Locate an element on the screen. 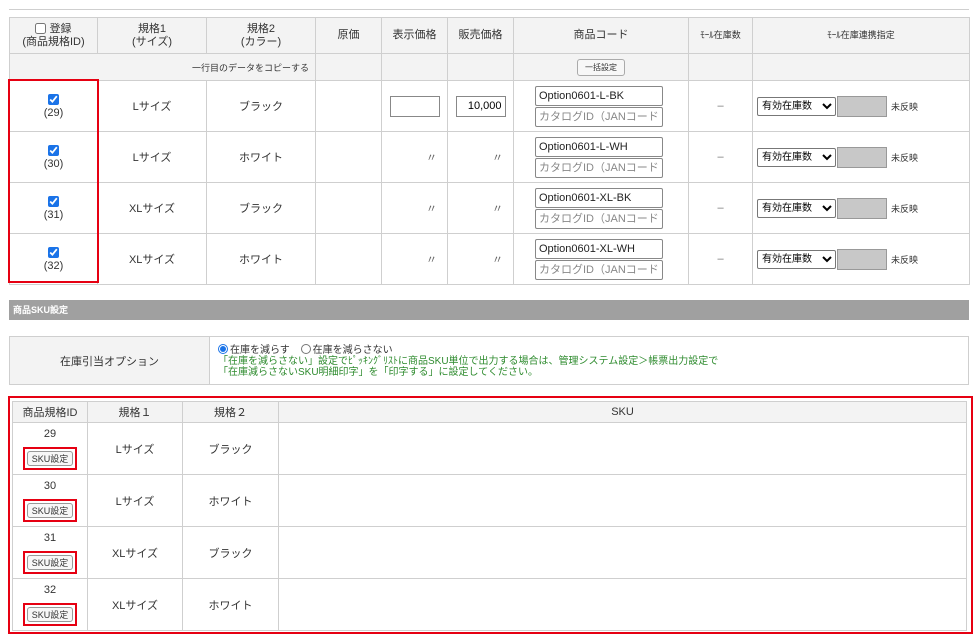 Image resolution: width=978 pixels, height=637 pixels. not-reduce-stock-label: 在庫を減らさない is located at coordinates (352, 350).